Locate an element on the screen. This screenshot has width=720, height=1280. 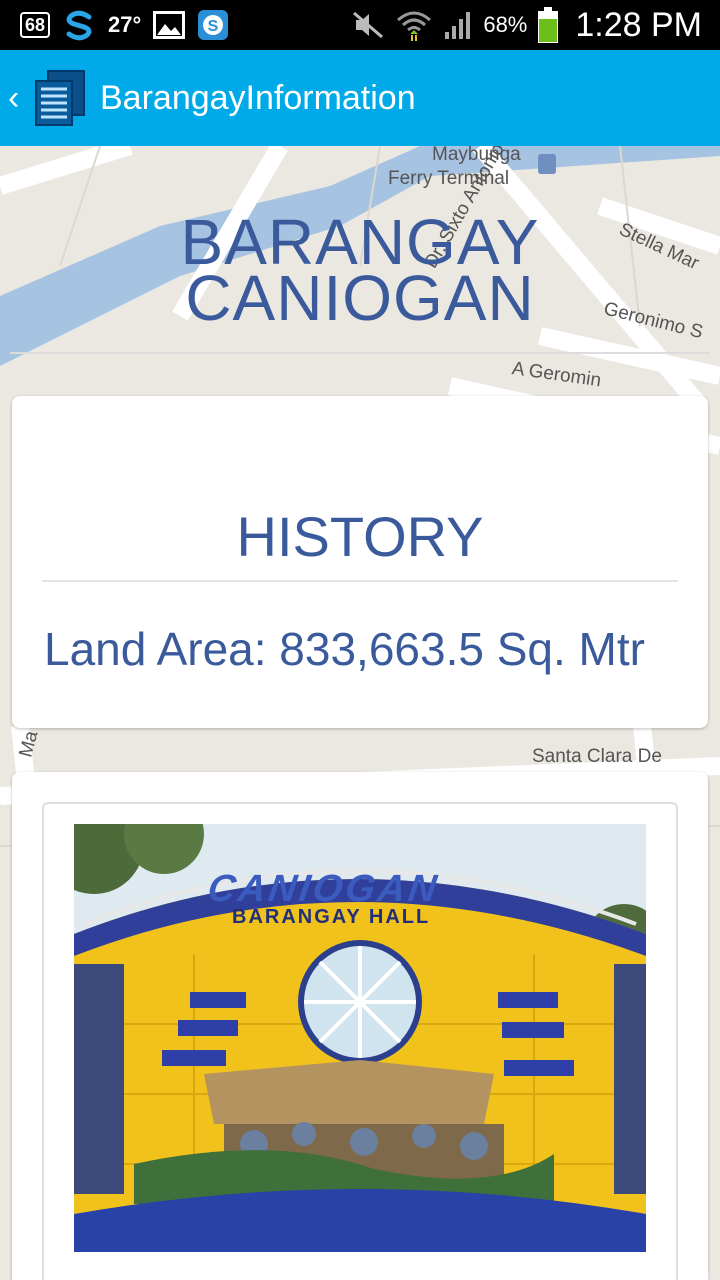
svg-text: S is located at coordinates (213, 26).